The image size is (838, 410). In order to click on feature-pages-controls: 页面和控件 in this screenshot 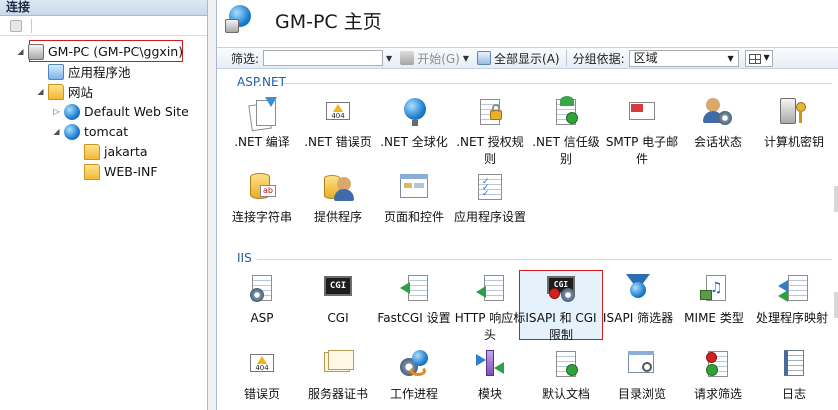, I will do `click(414, 198)`.